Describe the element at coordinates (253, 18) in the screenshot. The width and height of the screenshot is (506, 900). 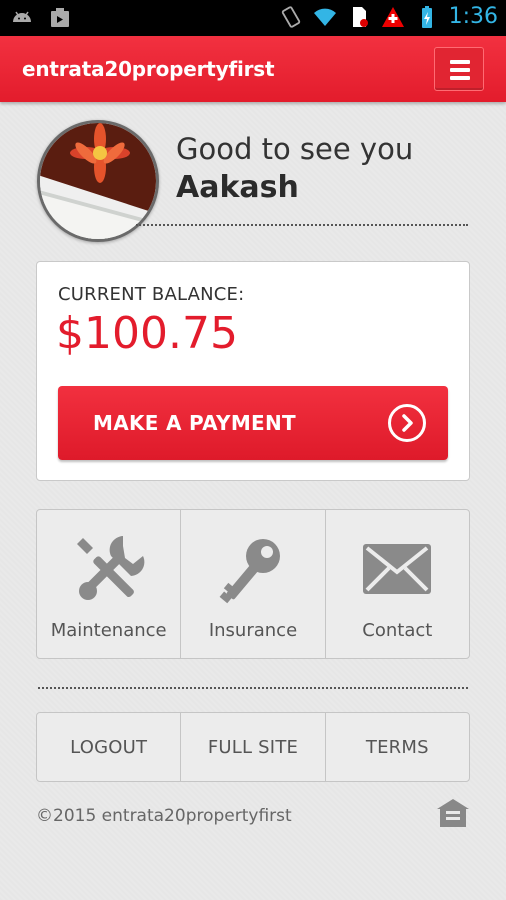
I see `status-bar: 1:36` at that location.